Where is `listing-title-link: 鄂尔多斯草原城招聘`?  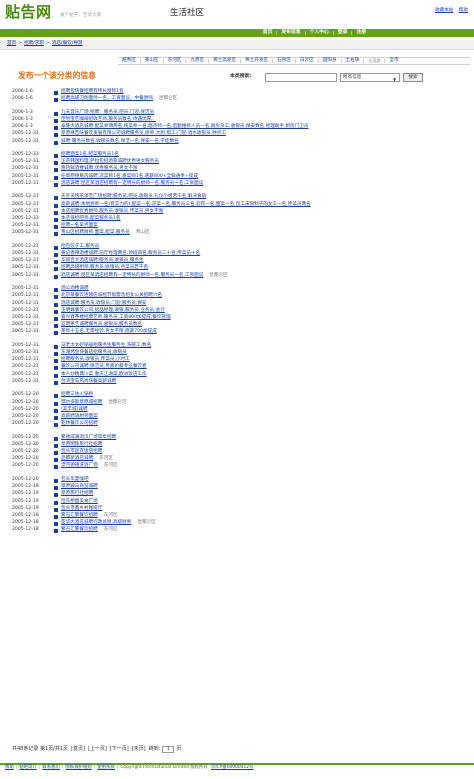
listing-title-link: 鄂尔多斯草原城招聘 is located at coordinates (81, 403).